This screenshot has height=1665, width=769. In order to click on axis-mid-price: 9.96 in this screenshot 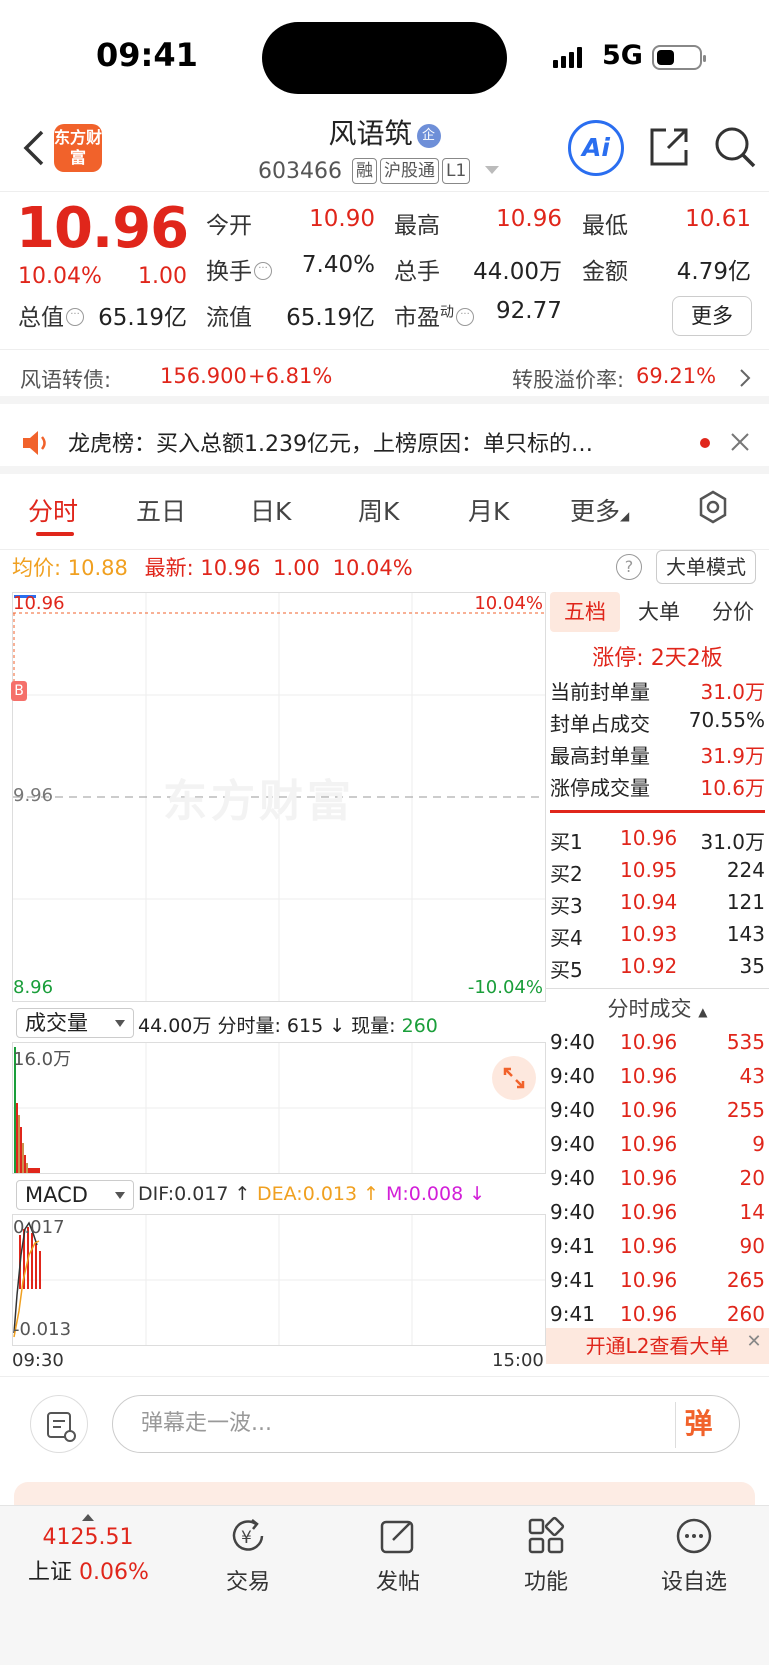, I will do `click(33, 795)`.